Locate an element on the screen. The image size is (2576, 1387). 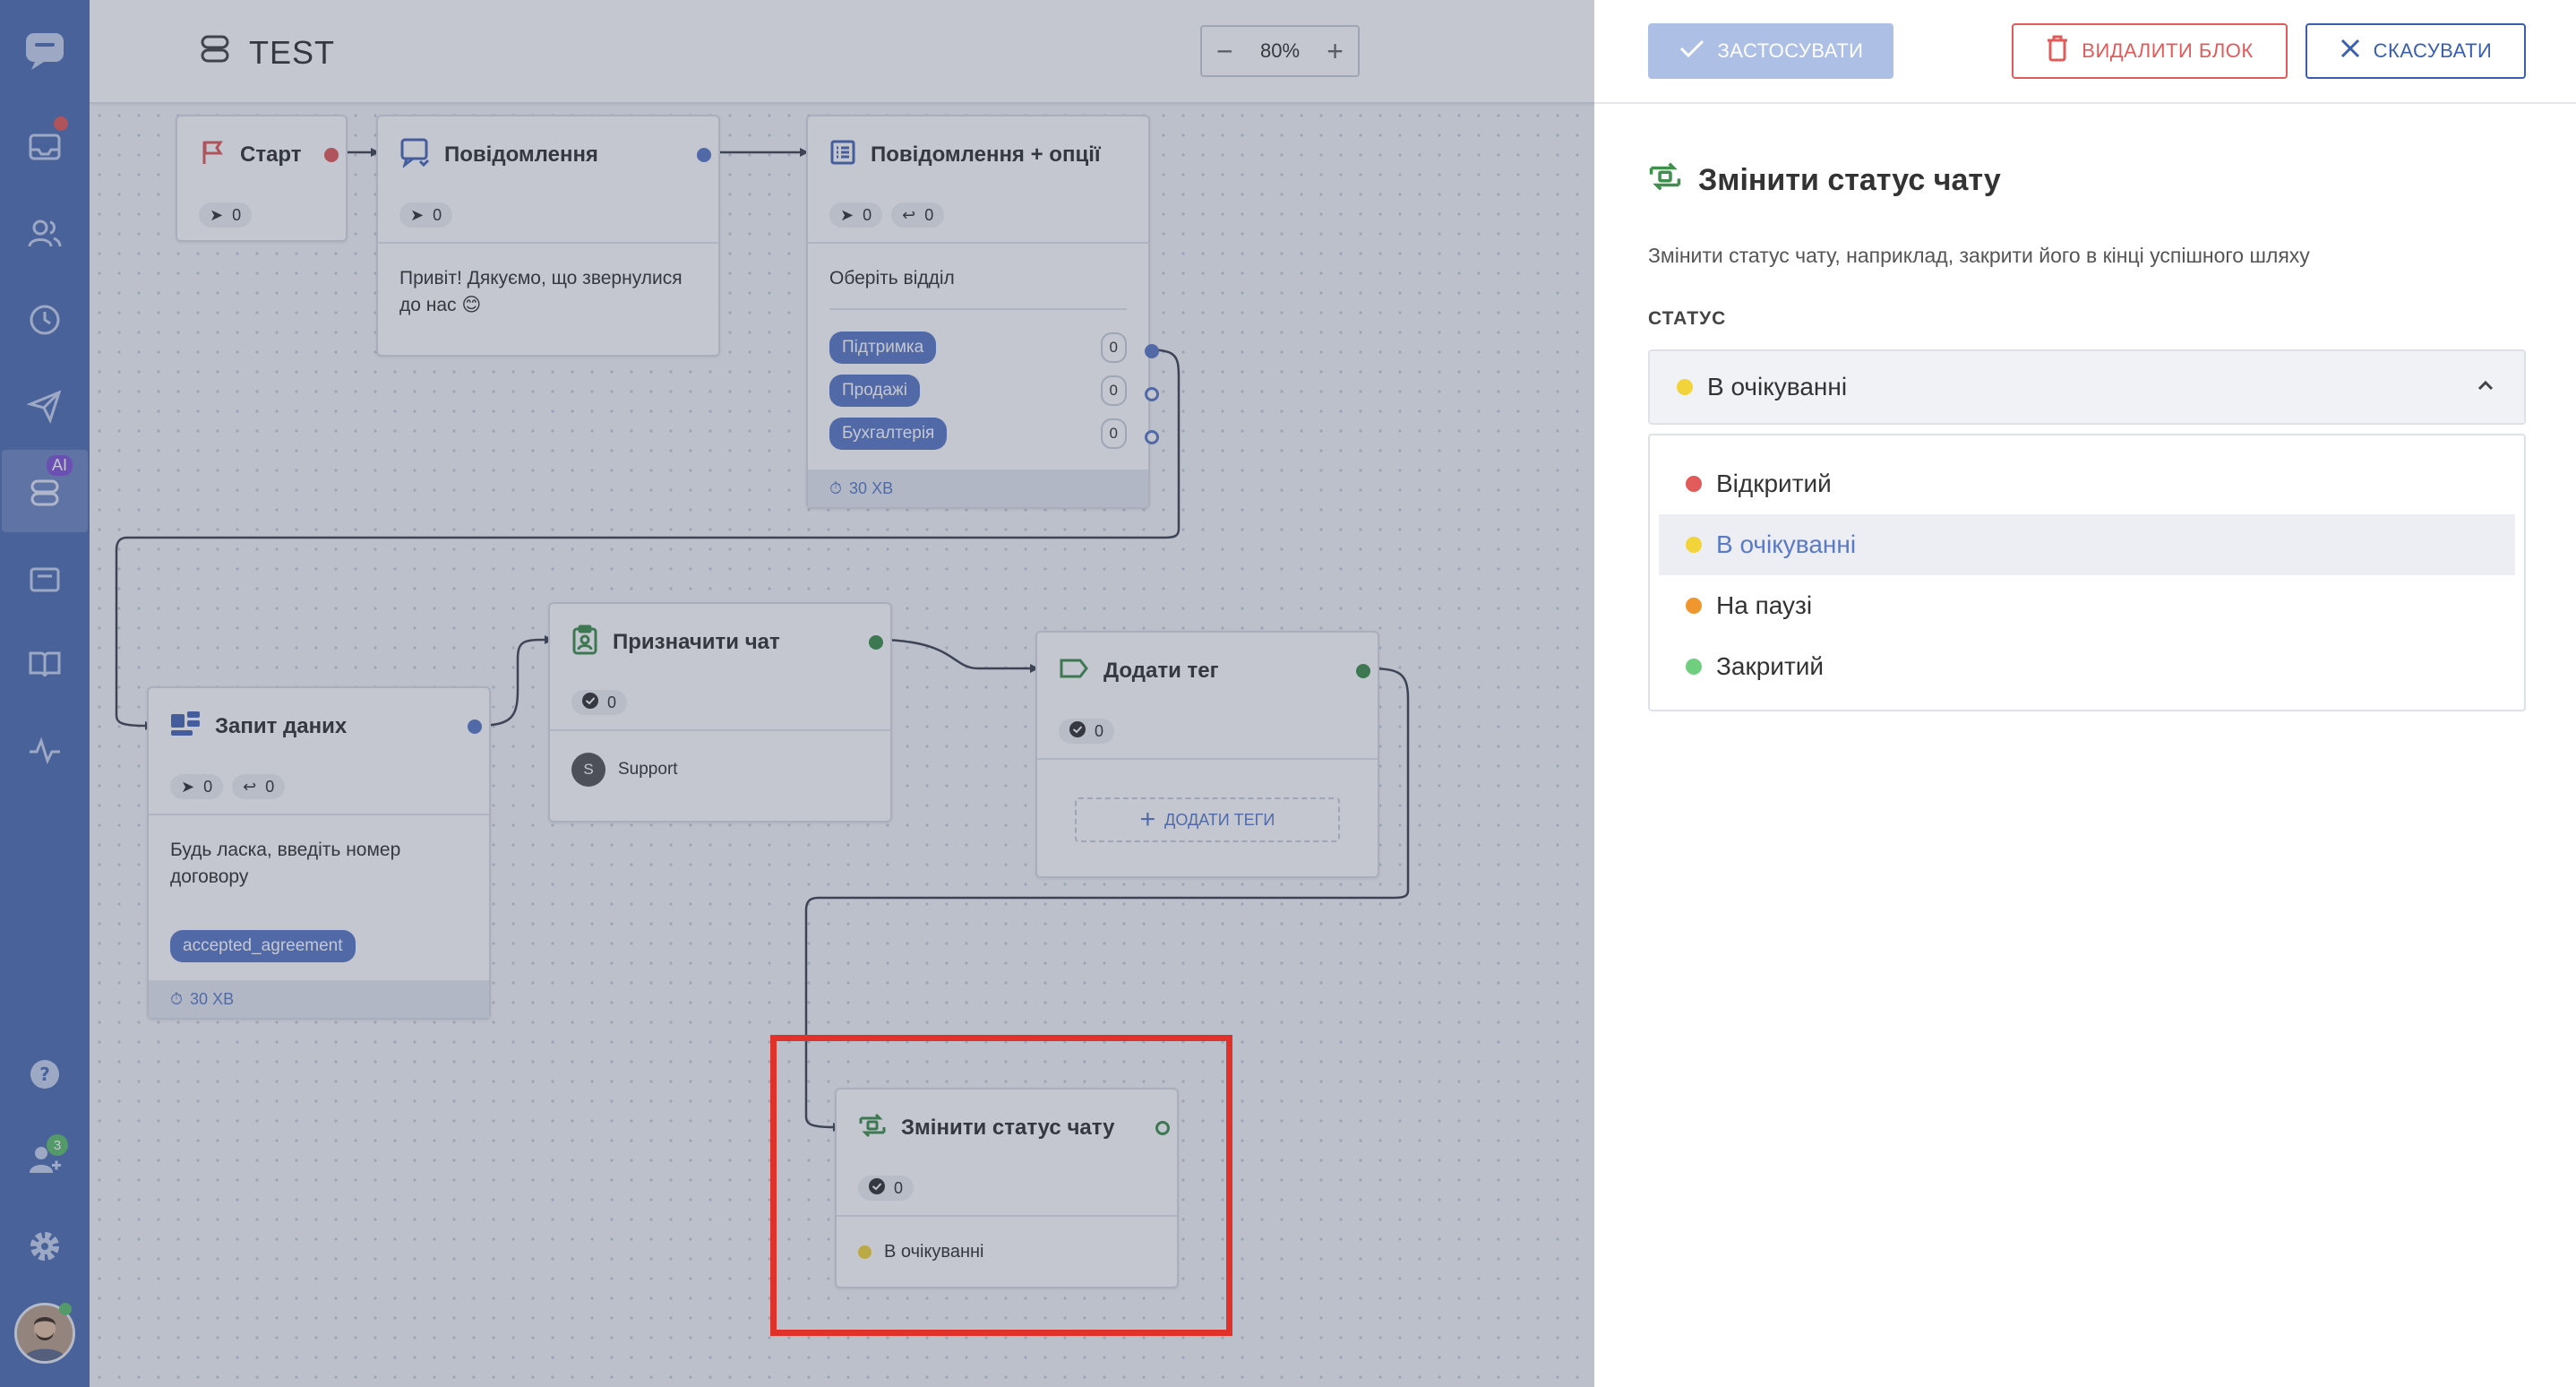
apply-button: ЗАСТОСУВАТИ is located at coordinates (1770, 51).